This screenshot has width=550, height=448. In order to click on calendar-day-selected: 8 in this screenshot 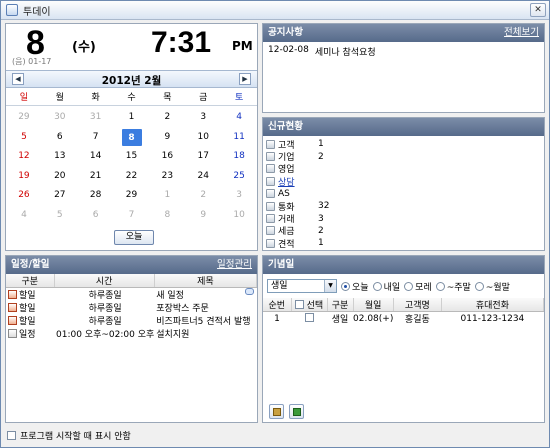, I will do `click(132, 138)`.